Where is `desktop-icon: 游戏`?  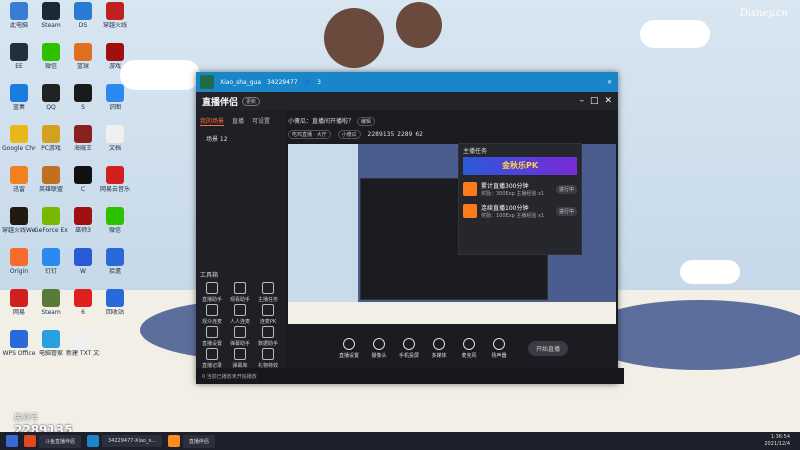 desktop-icon: 游戏 is located at coordinates (115, 56).